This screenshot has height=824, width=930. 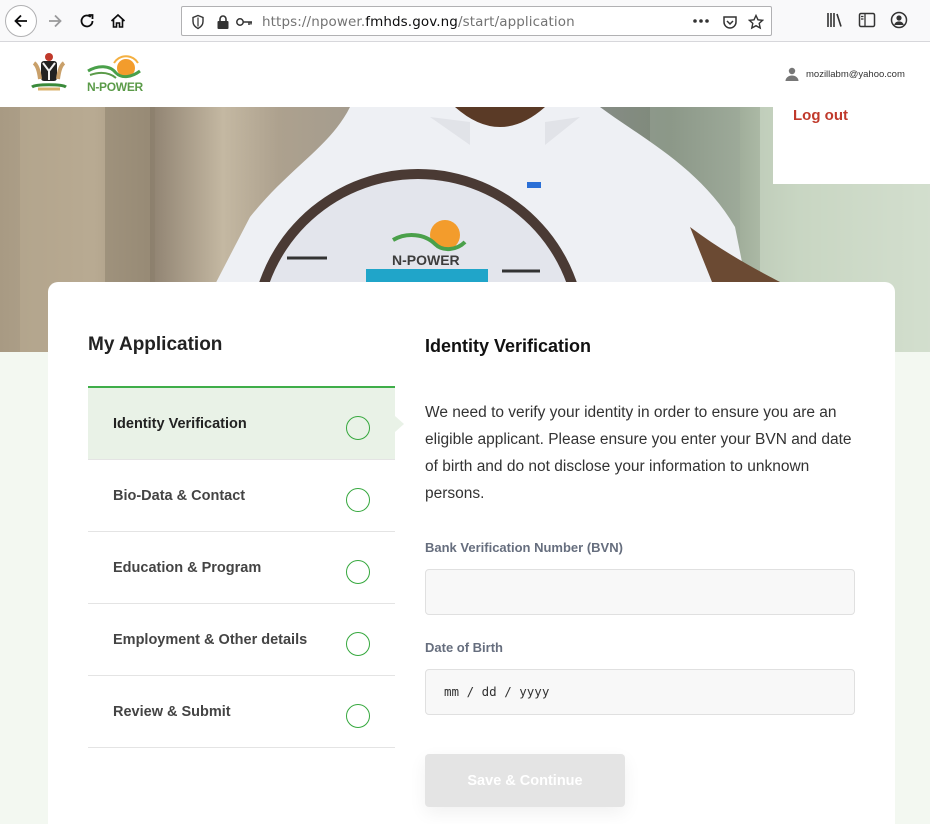 What do you see at coordinates (524, 547) in the screenshot?
I see `bvn-label: Bank Verification Number (BVN)` at bounding box center [524, 547].